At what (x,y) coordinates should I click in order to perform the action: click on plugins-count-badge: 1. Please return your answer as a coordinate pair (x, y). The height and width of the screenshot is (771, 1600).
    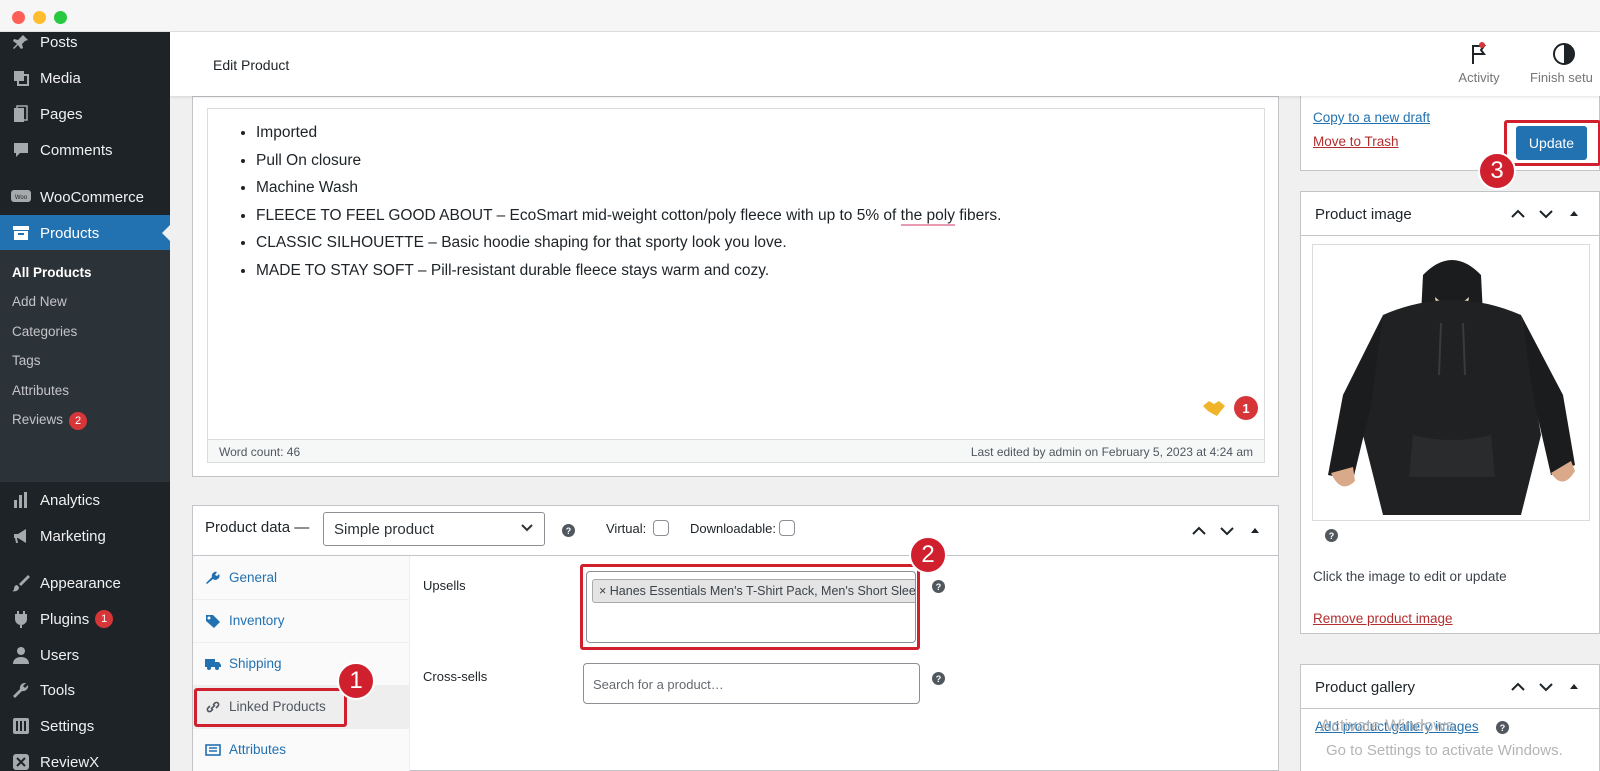
    Looking at the image, I should click on (104, 619).